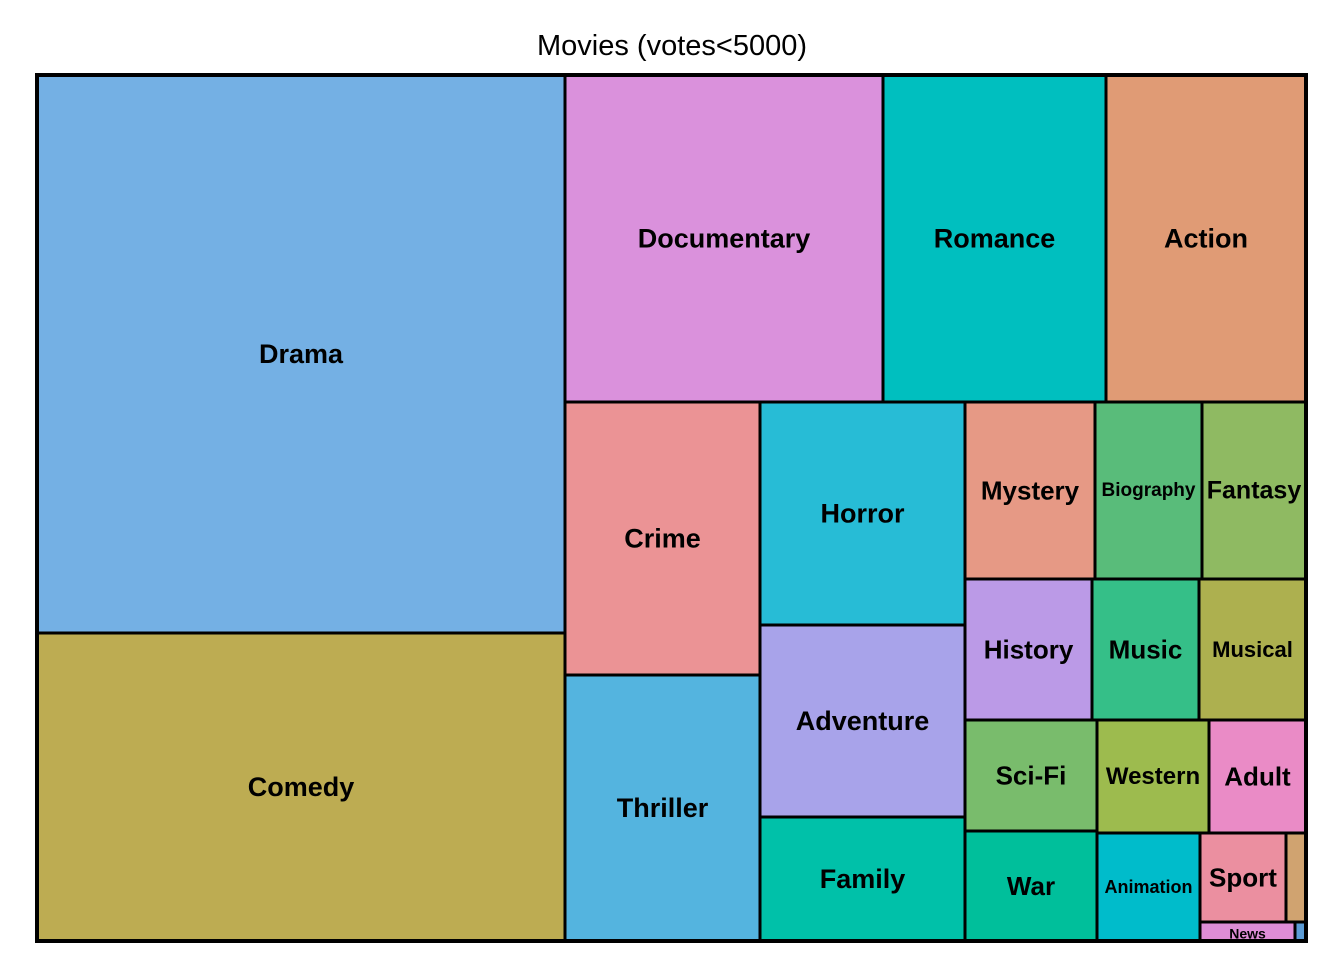 The image size is (1344, 960). Describe the element at coordinates (1243, 878) in the screenshot. I see `tile-label-sport: Sport` at that location.